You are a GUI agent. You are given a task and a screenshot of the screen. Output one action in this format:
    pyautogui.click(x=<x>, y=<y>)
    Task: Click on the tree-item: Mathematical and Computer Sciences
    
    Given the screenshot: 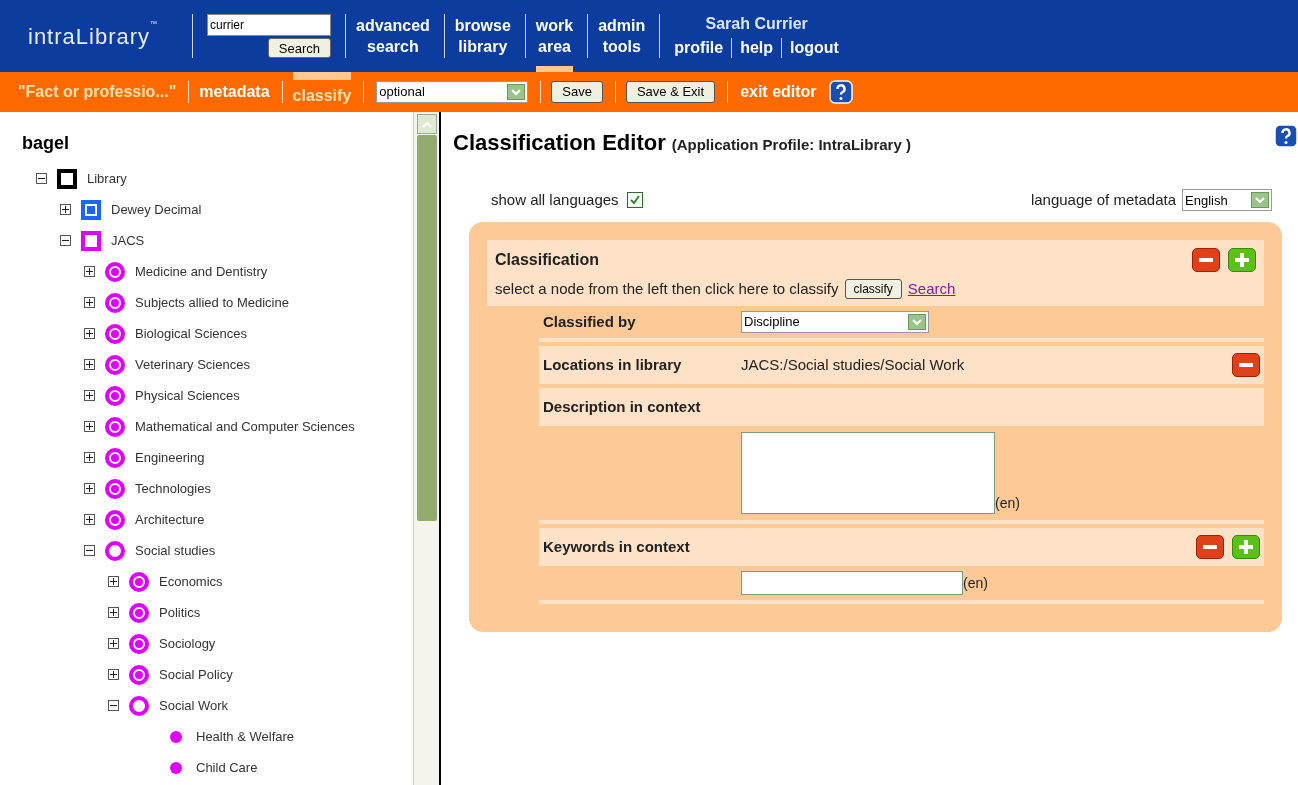 What is the action you would take?
    pyautogui.click(x=245, y=426)
    